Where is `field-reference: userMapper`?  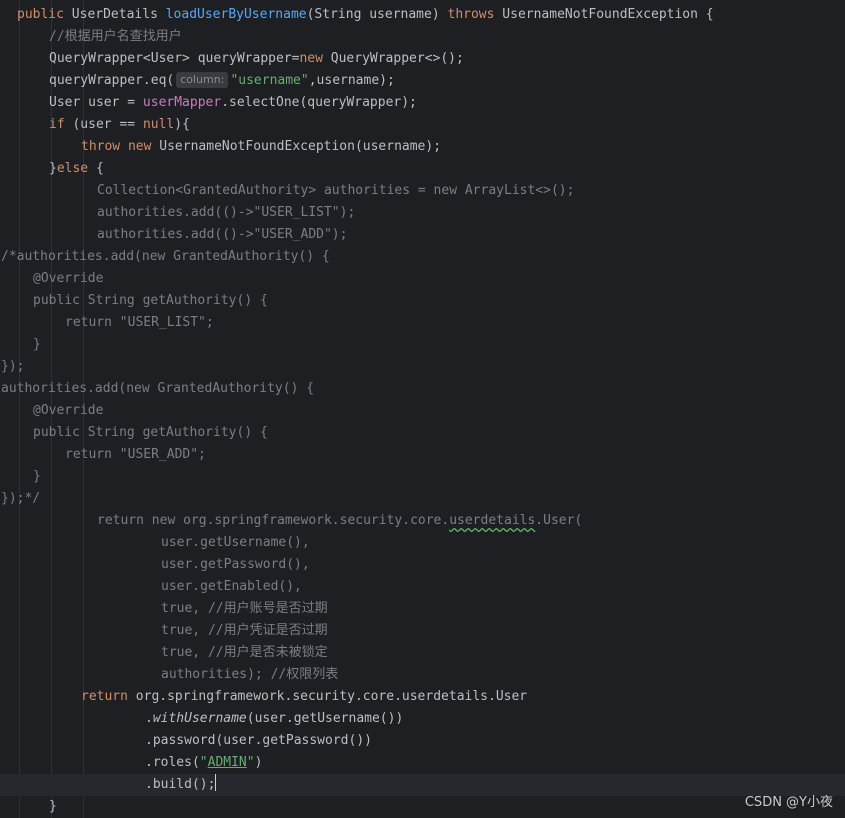
field-reference: userMapper is located at coordinates (182, 102).